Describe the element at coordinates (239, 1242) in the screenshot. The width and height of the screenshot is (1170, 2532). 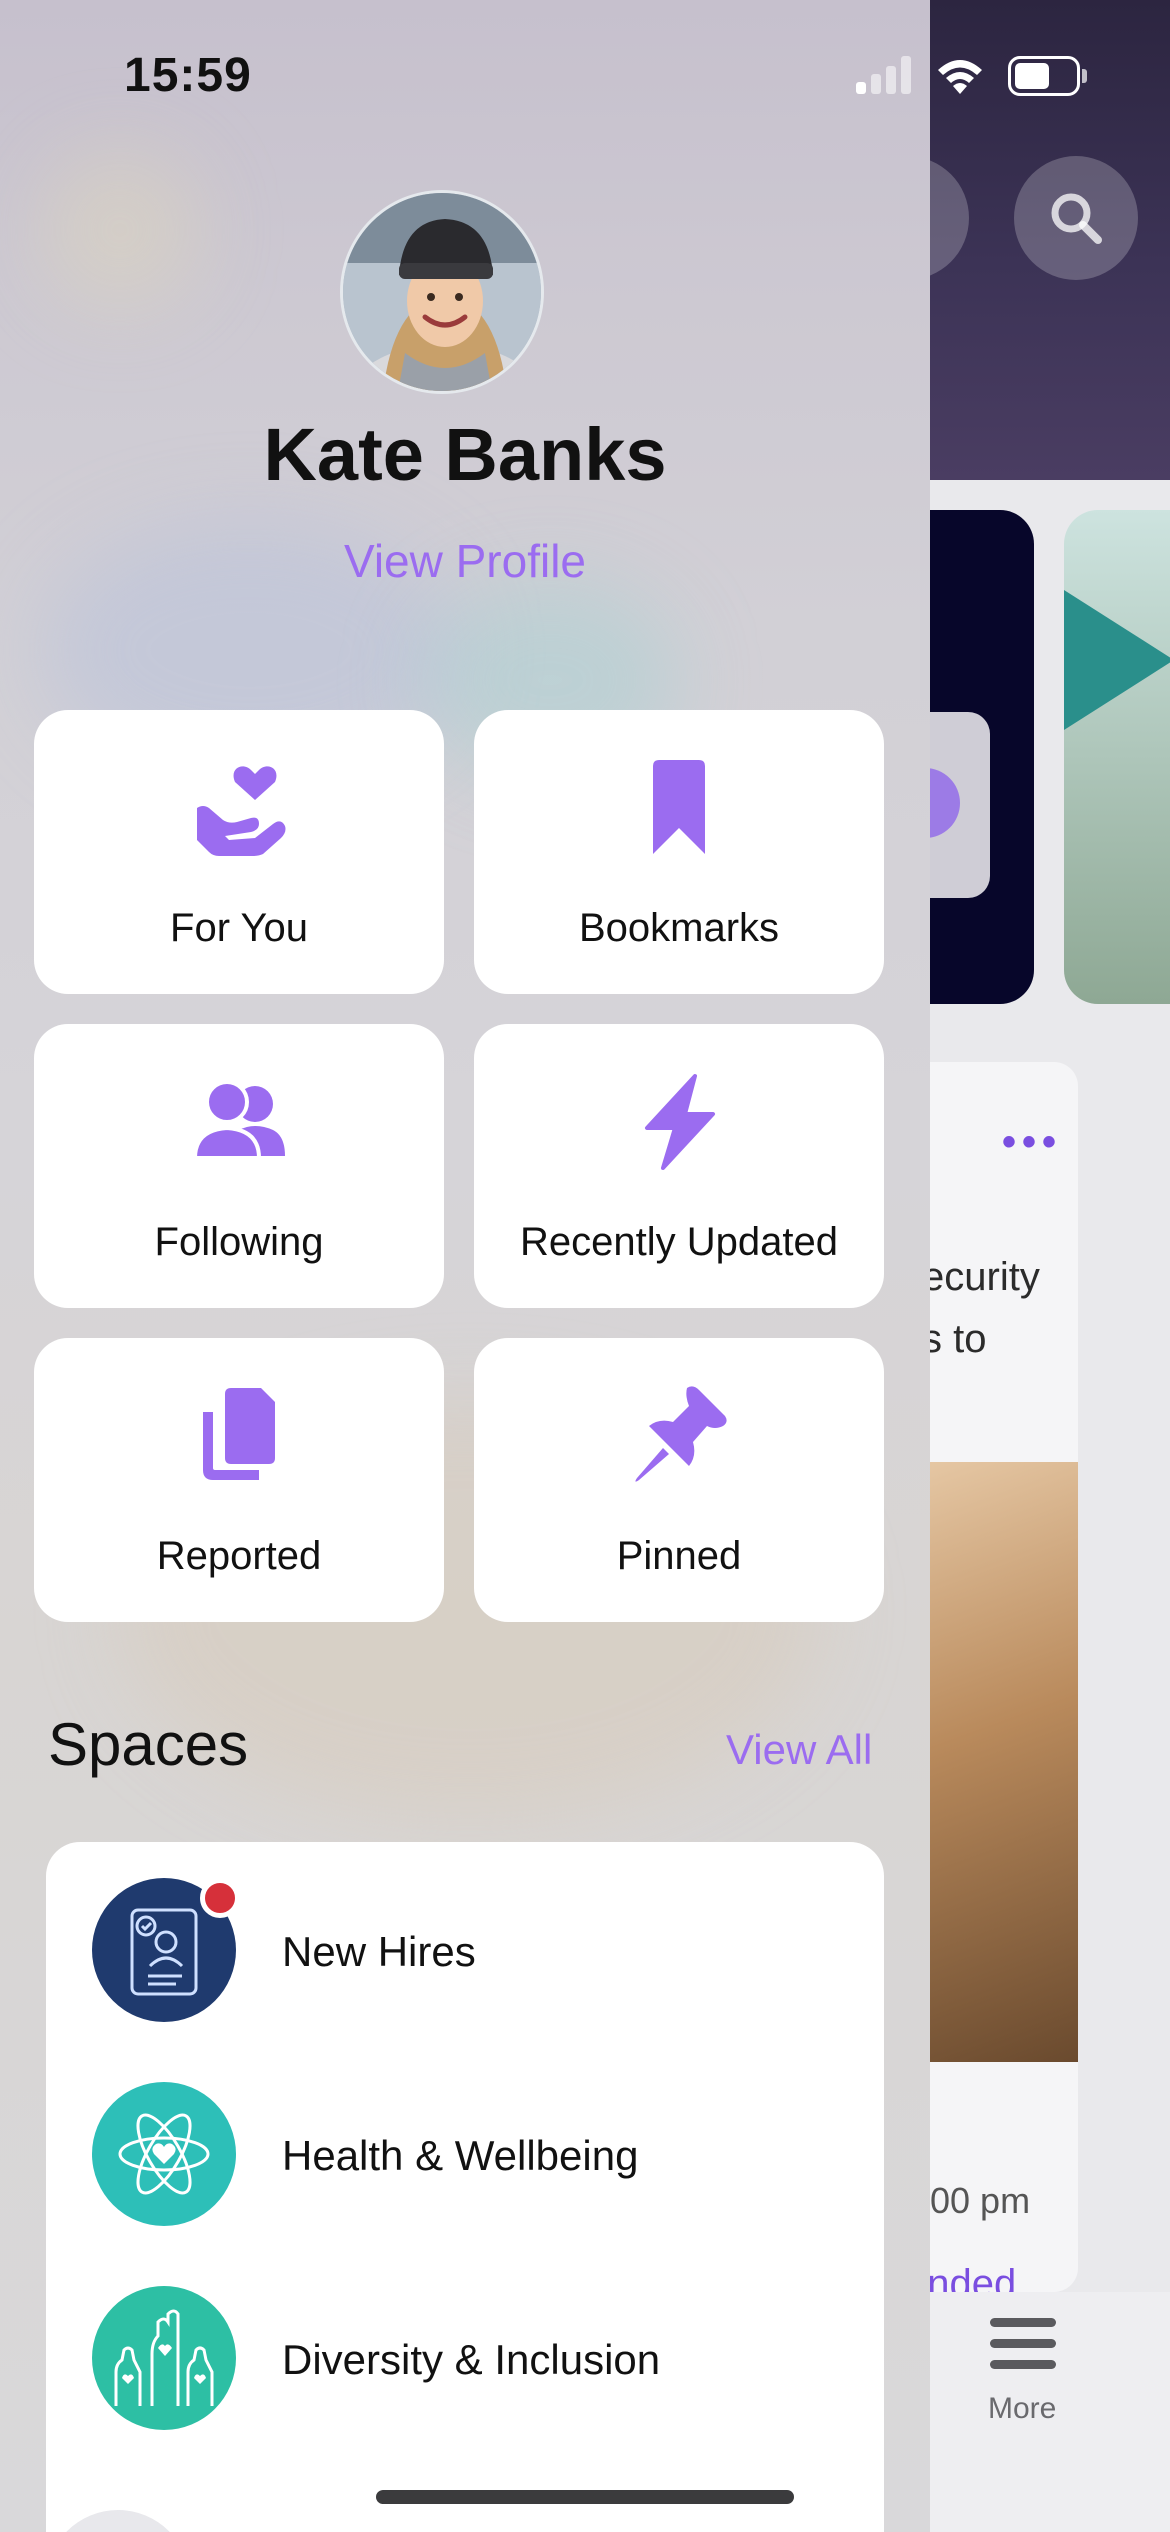
I see `tile-label: Following` at that location.